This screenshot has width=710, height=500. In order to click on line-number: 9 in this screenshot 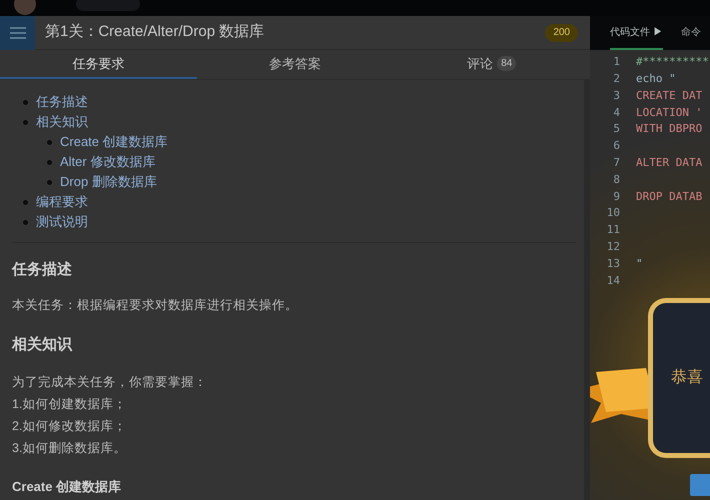, I will do `click(616, 196)`.